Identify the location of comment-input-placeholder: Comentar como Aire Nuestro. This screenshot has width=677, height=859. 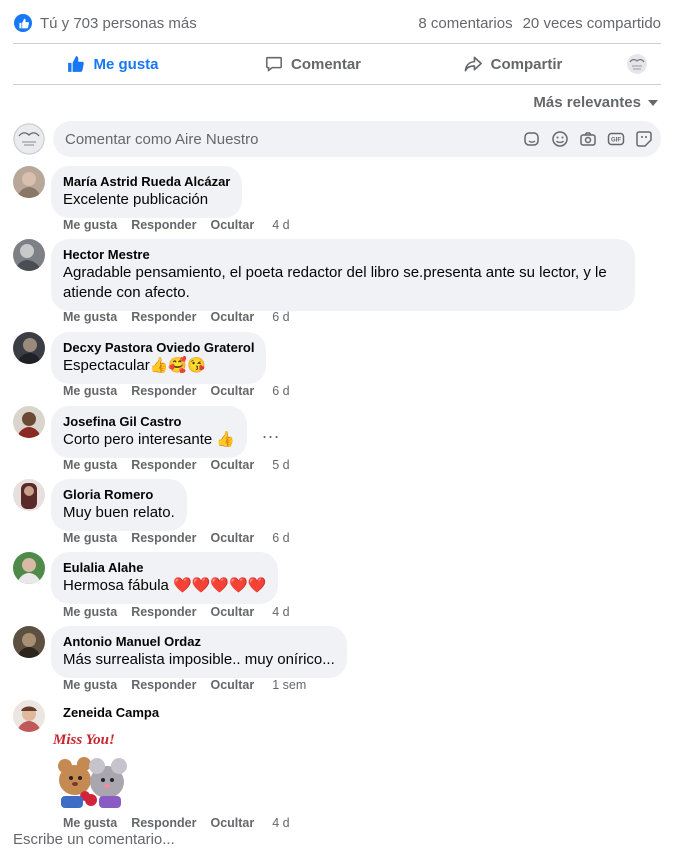
(162, 139).